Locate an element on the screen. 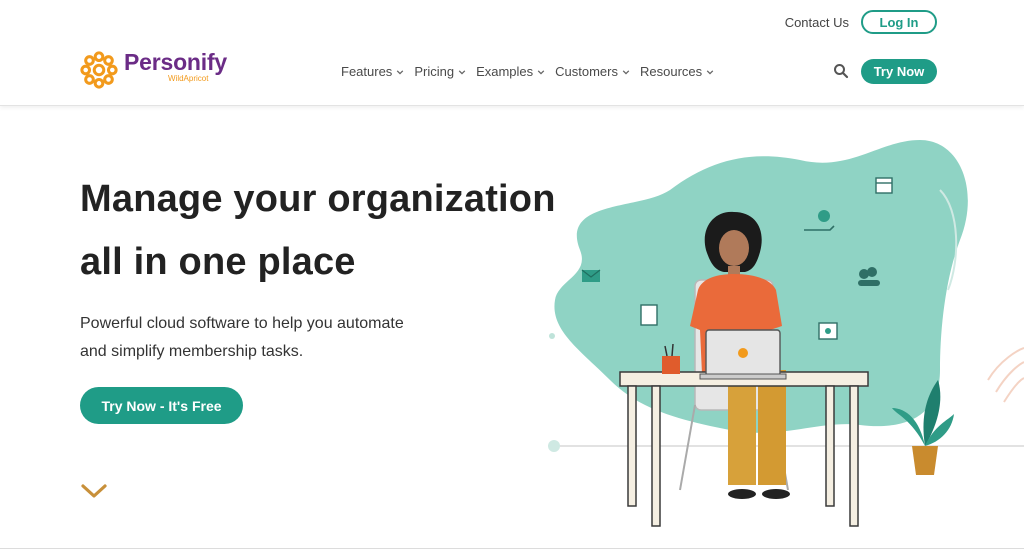  utility-nav: Contact Us Log In is located at coordinates (861, 22).